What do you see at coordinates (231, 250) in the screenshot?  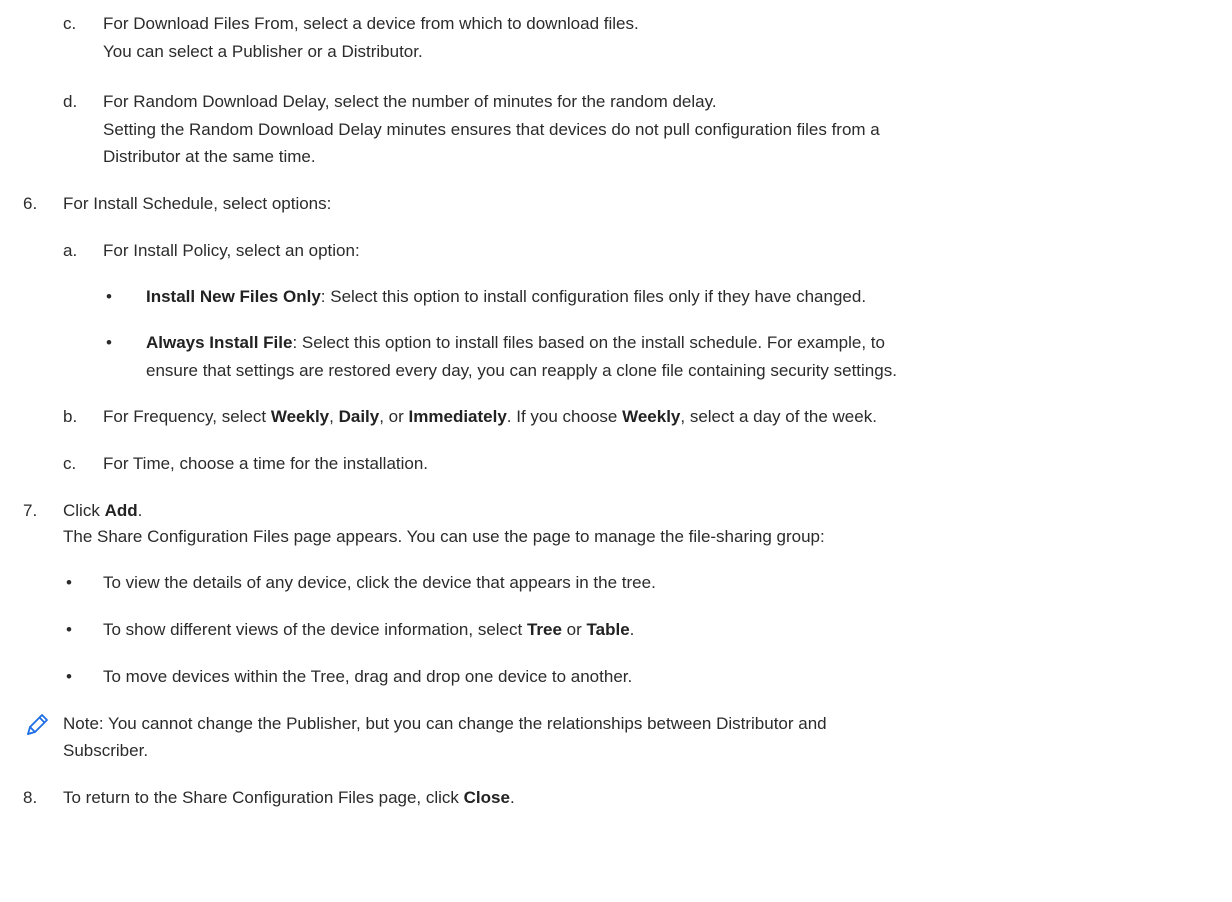 I see `substep-text: For Install Policy, select an option:` at bounding box center [231, 250].